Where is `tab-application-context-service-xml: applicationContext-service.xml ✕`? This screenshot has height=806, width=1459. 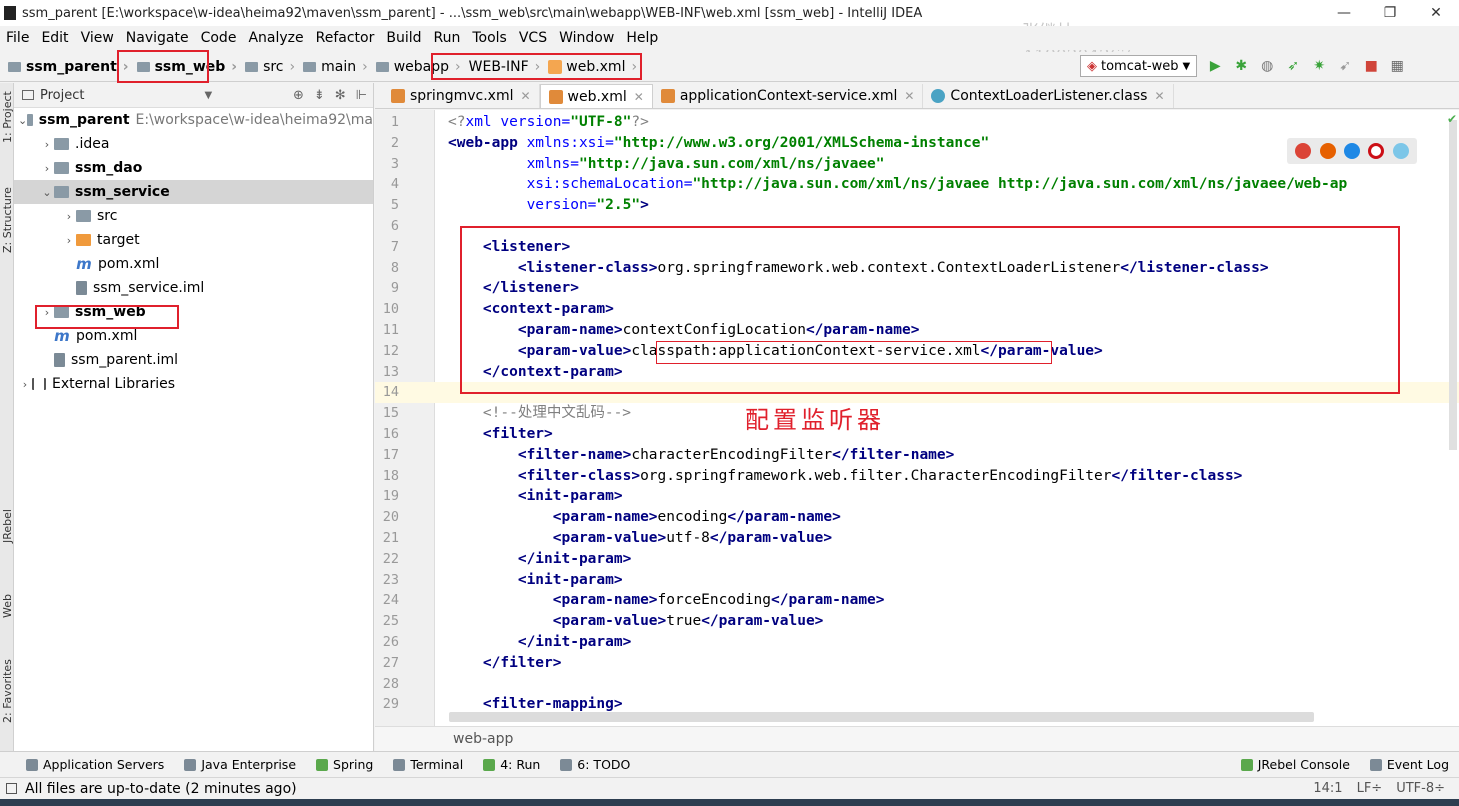 tab-application-context-service-xml: applicationContext-service.xml ✕ is located at coordinates (788, 96).